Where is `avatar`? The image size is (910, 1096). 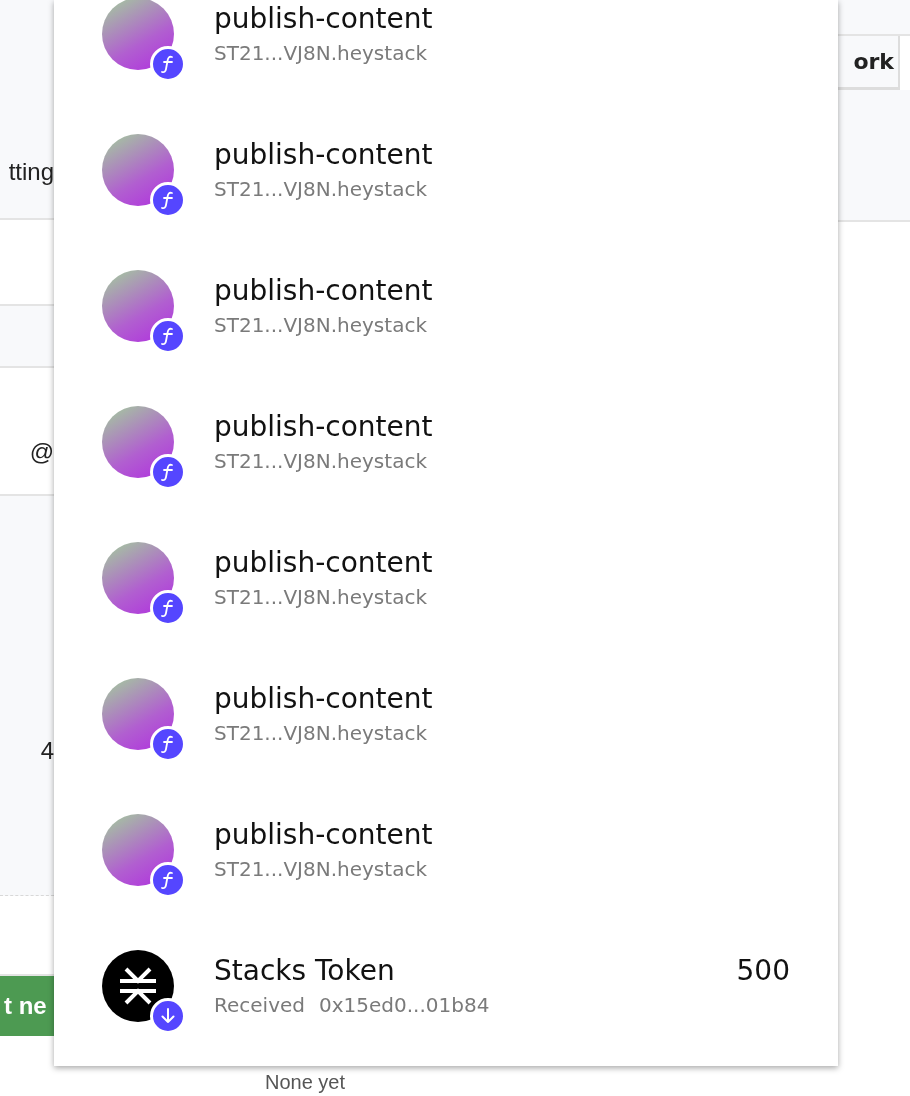 avatar is located at coordinates (138, 35).